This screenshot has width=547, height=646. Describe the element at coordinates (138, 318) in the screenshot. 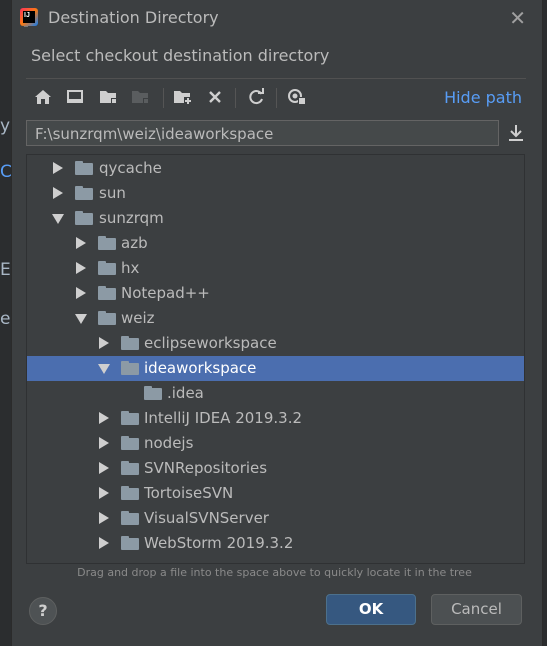

I see `tree-row-label: weiz` at that location.